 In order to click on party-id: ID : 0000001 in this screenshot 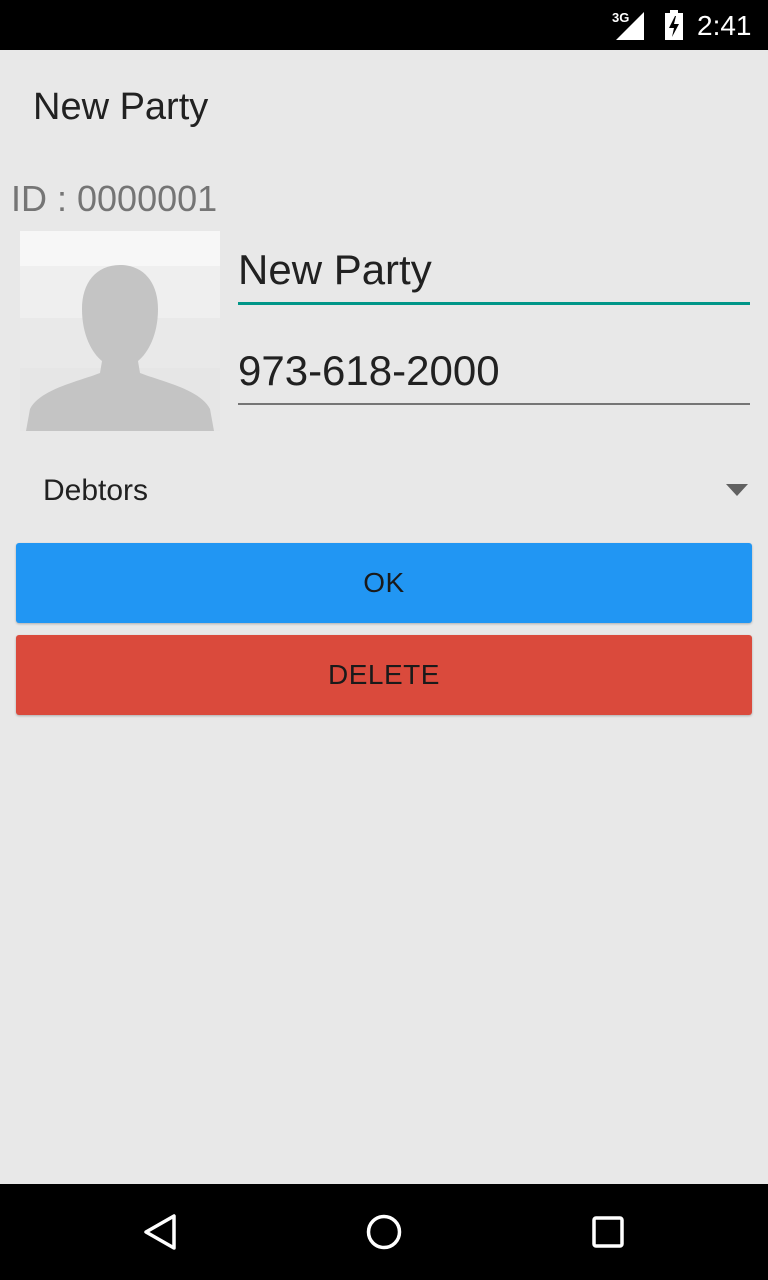, I will do `click(114, 198)`.